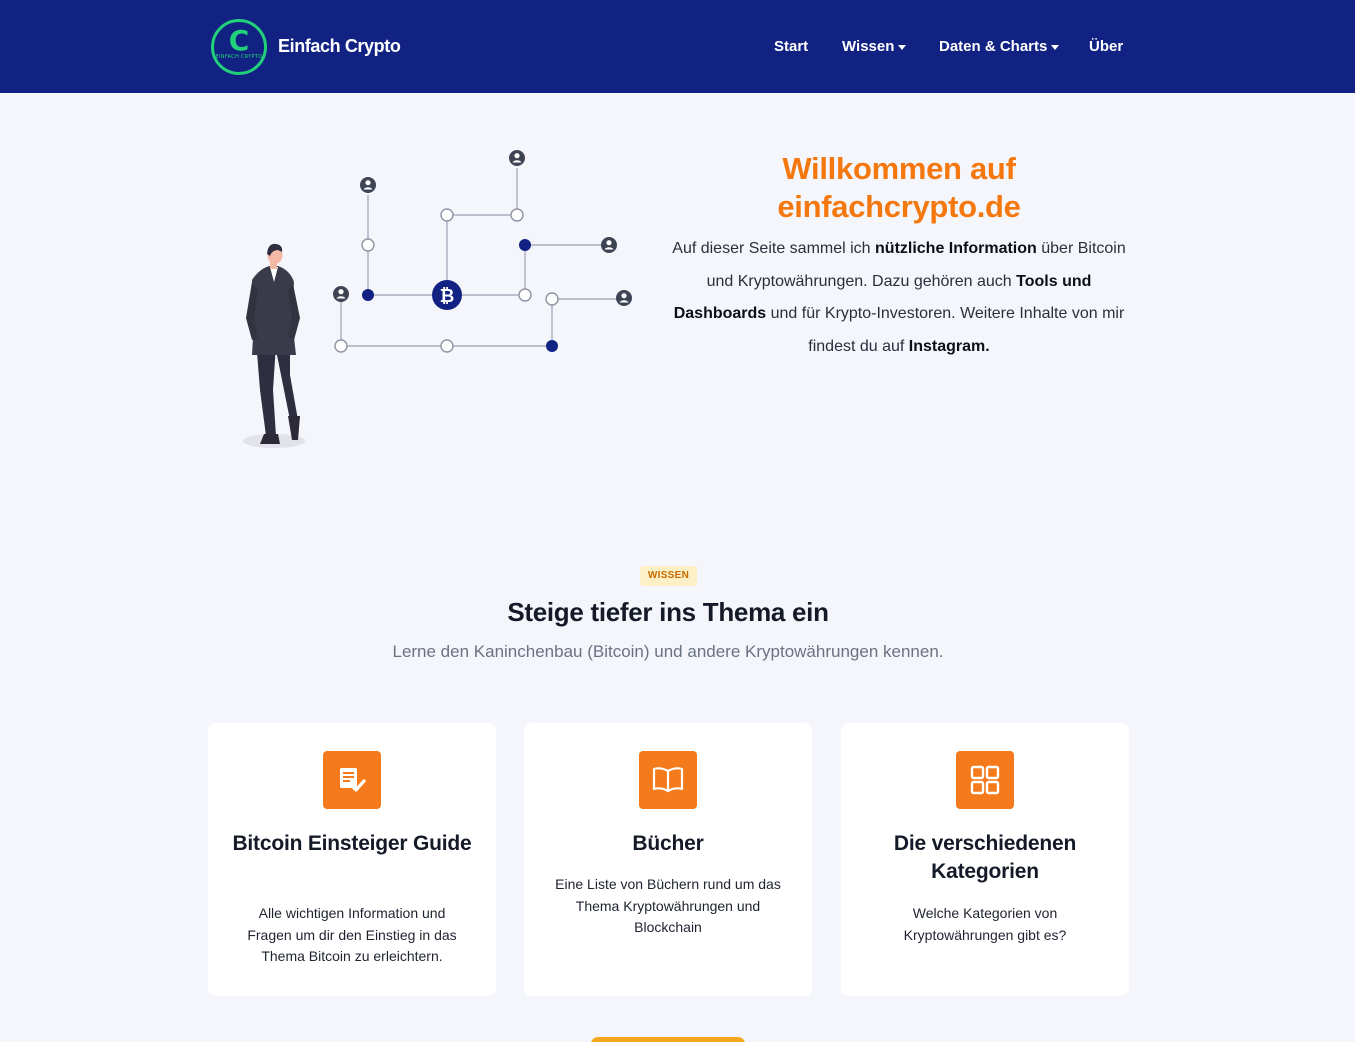  Describe the element at coordinates (668, 576) in the screenshot. I see `section-badge: WISSEN` at that location.